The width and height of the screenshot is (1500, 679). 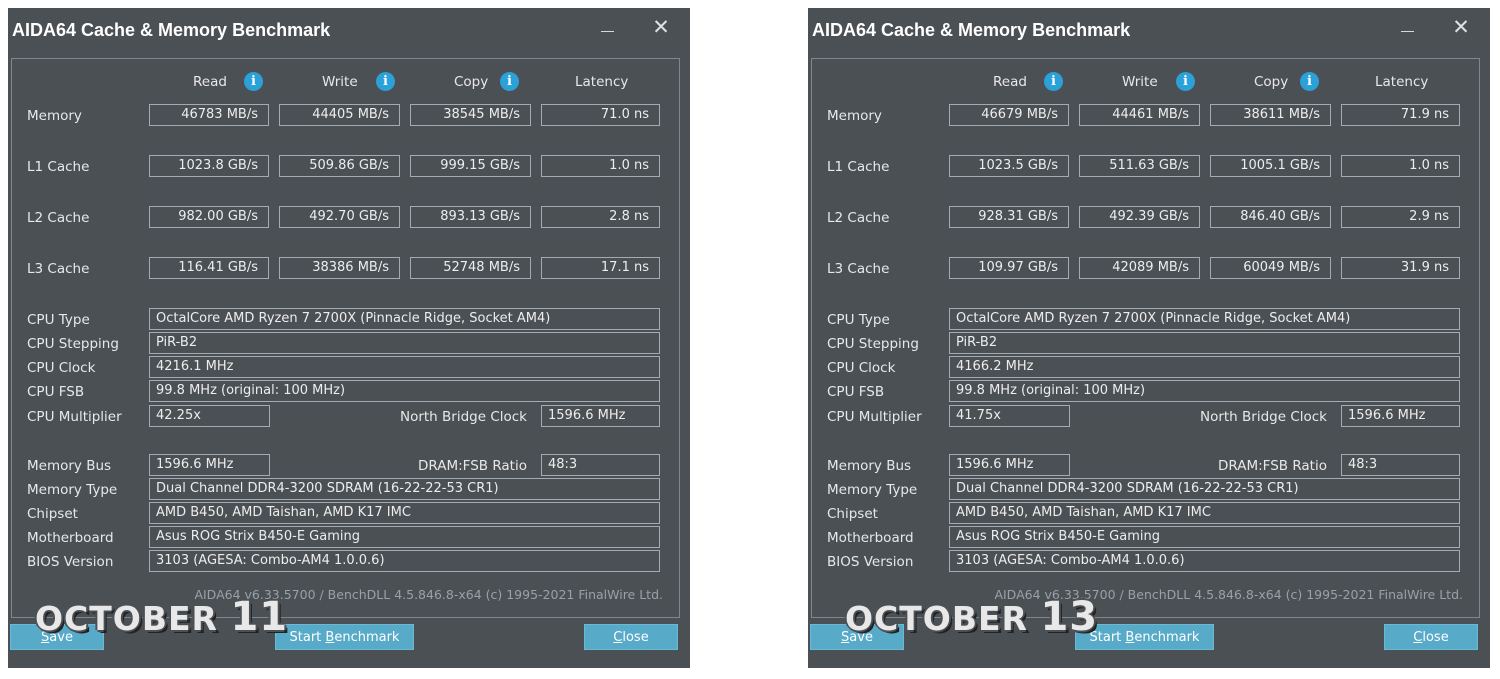 What do you see at coordinates (209, 166) in the screenshot?
I see `l1-read: 1023.8 GB/s` at bounding box center [209, 166].